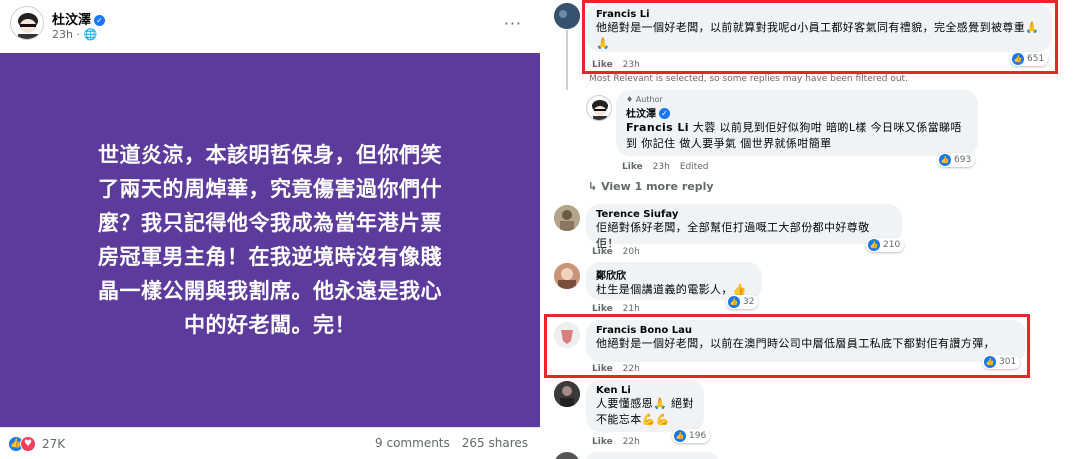 This screenshot has height=459, width=1074. I want to click on comment-time: 21h, so click(631, 309).